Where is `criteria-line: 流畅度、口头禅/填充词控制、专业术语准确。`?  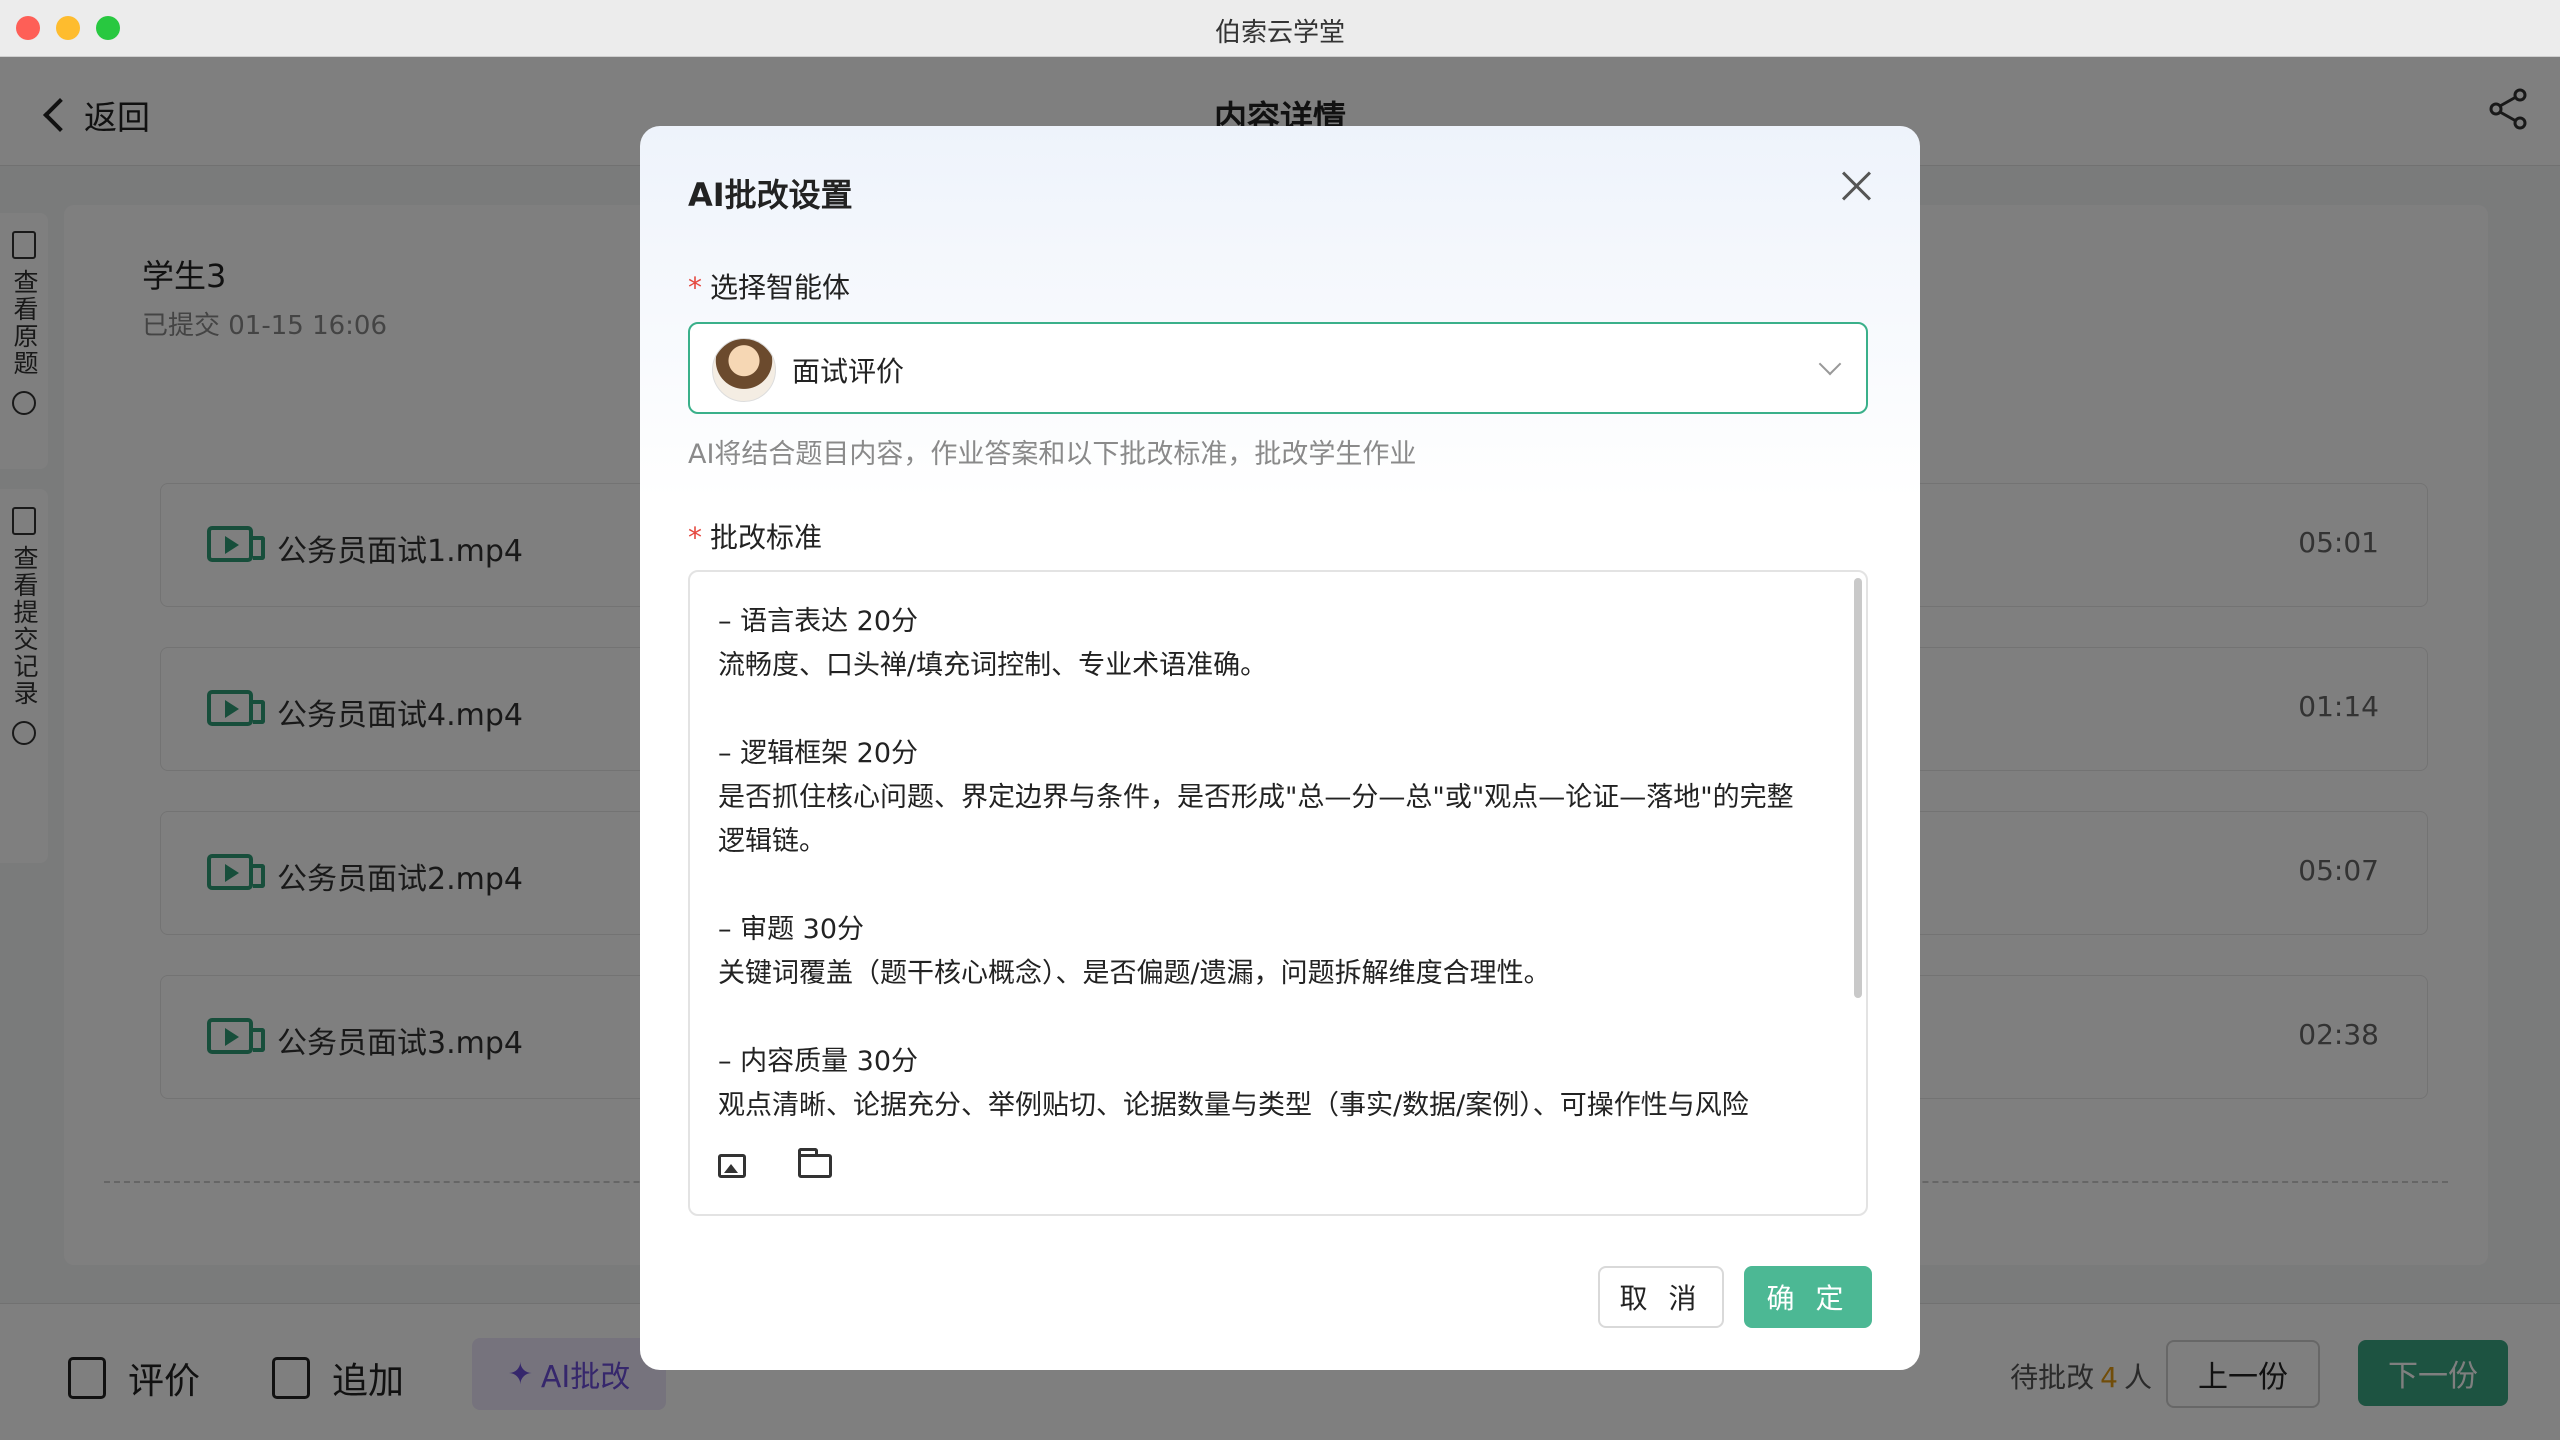 criteria-line: 流畅度、口头禅/填充词控制、专业术语准确。 is located at coordinates (993, 665).